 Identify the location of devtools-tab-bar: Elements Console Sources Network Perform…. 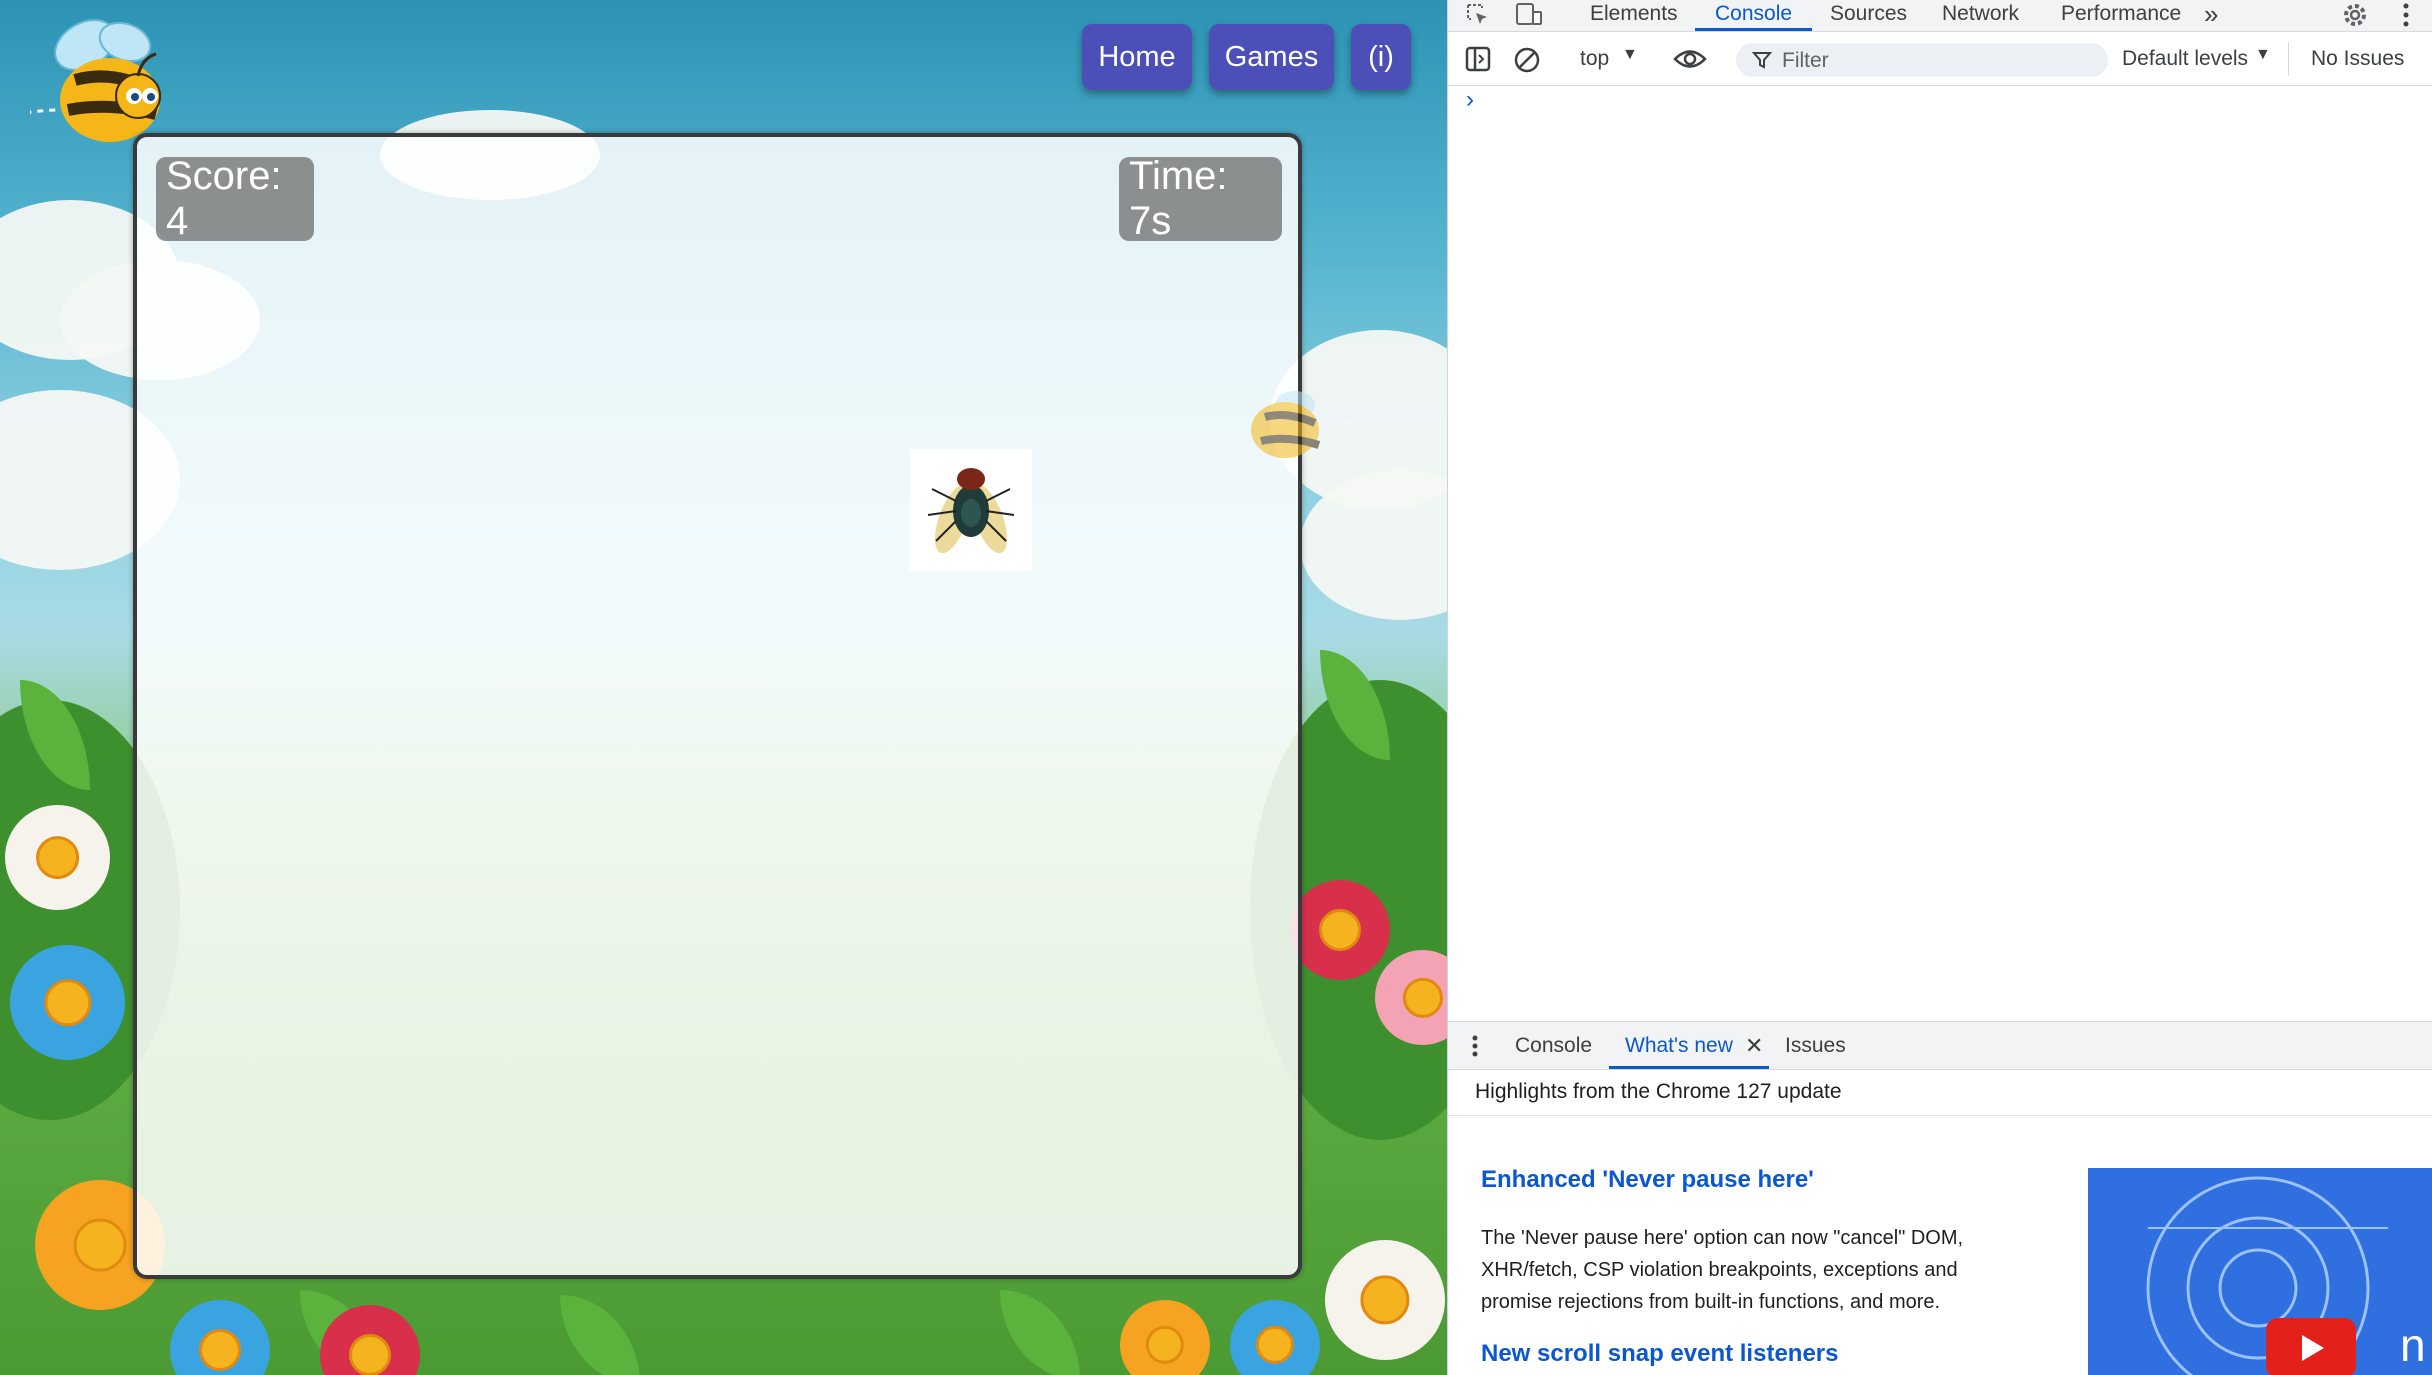
(1940, 16).